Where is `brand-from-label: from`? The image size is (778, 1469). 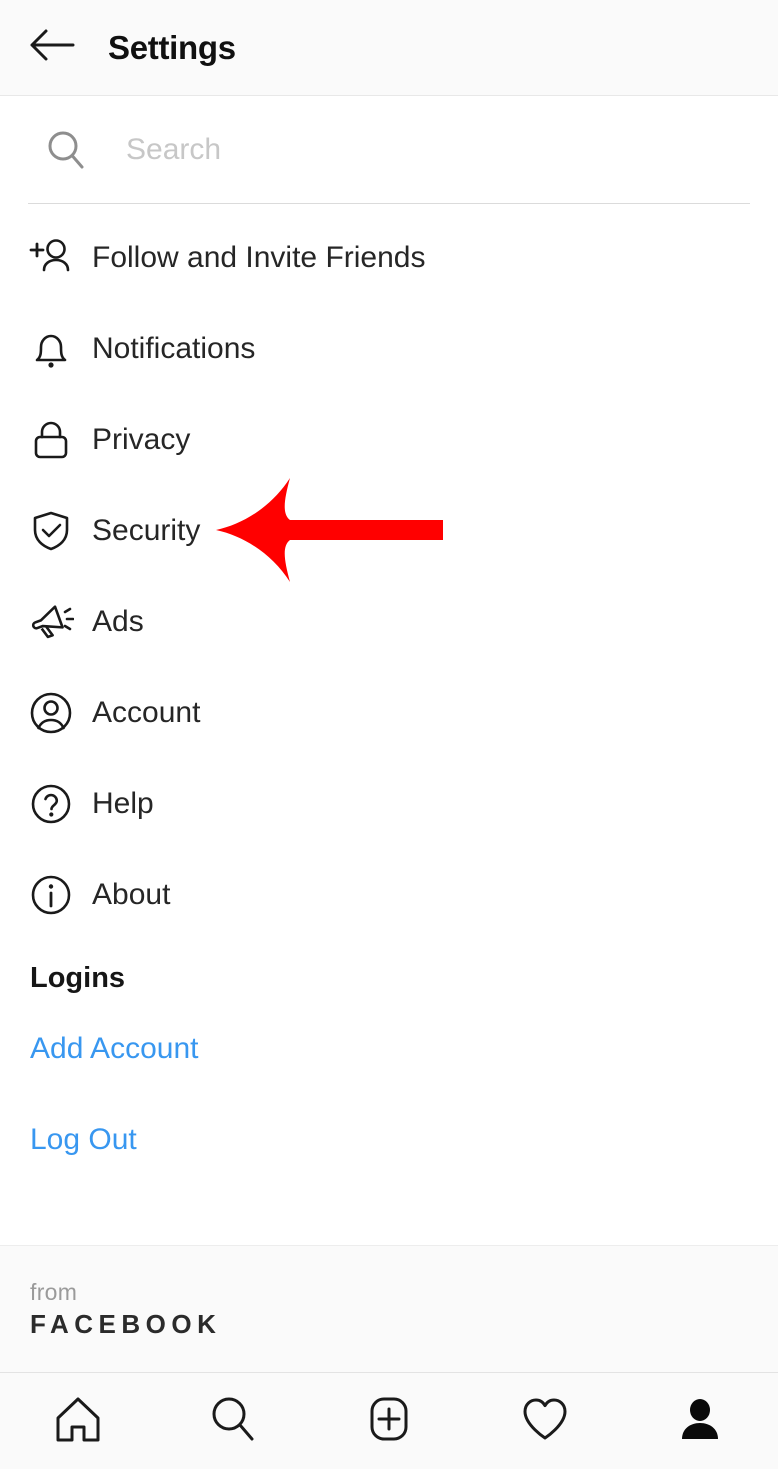 brand-from-label: from is located at coordinates (54, 1292).